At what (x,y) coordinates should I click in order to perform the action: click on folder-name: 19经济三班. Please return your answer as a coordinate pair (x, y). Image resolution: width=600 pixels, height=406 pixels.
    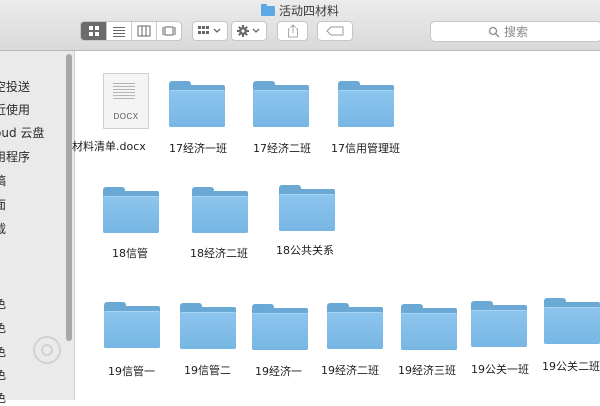
    Looking at the image, I should click on (427, 370).